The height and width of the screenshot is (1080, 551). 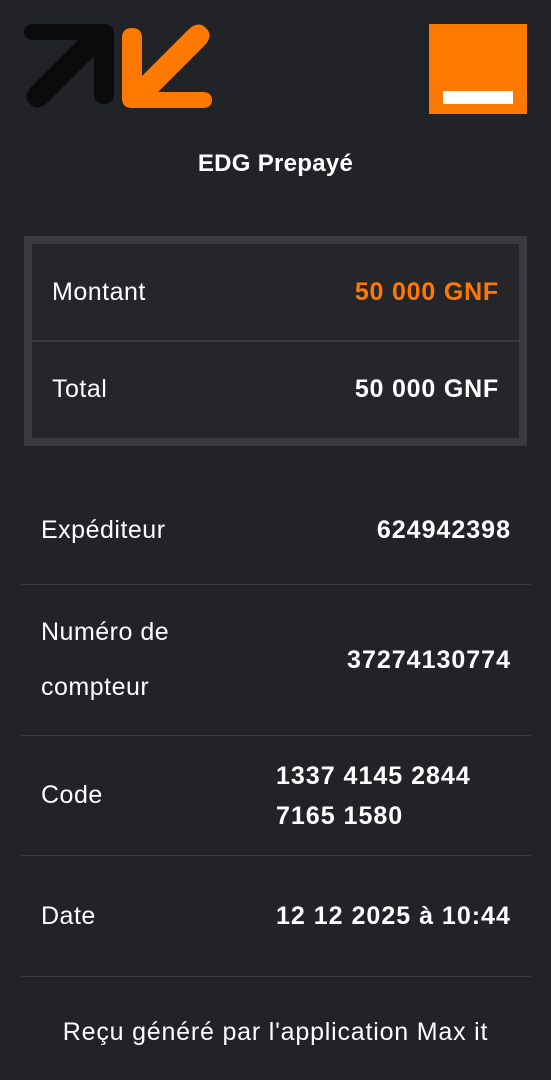 I want to click on expediteur-row: Expéditeur 624942398, so click(x=276, y=530).